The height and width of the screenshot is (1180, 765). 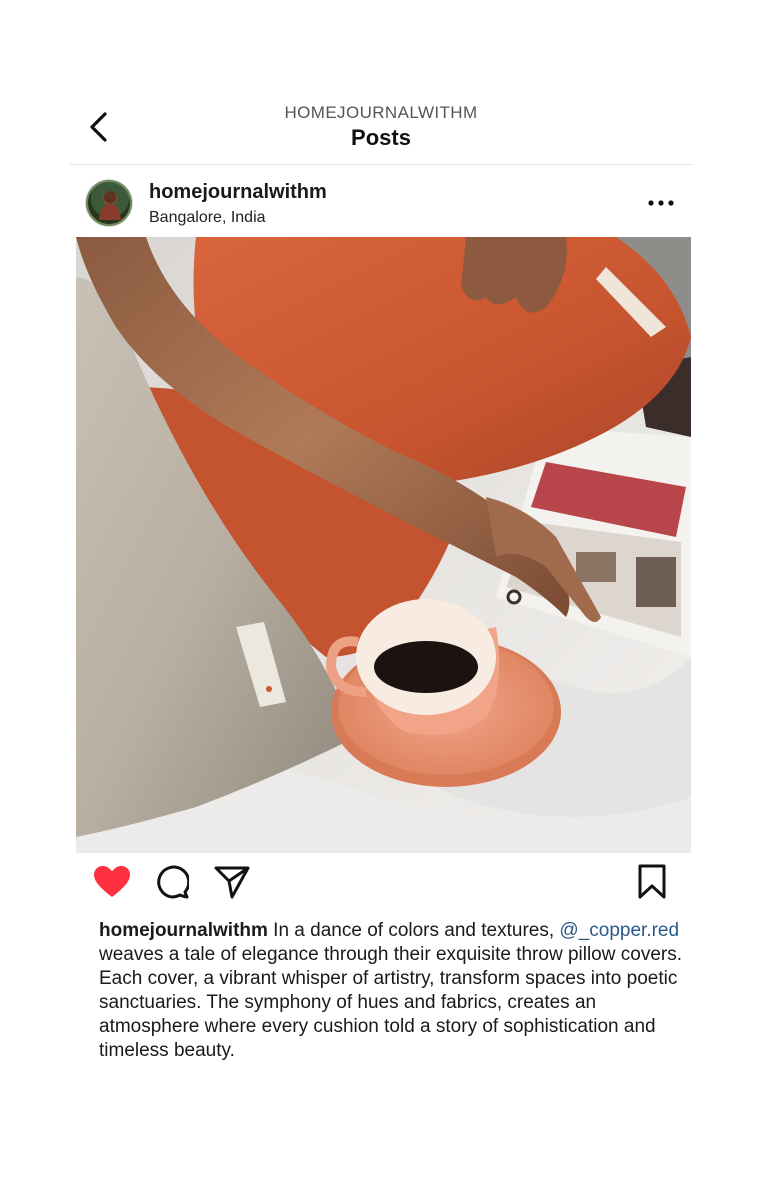 I want to click on like-button, so click(x=112, y=884).